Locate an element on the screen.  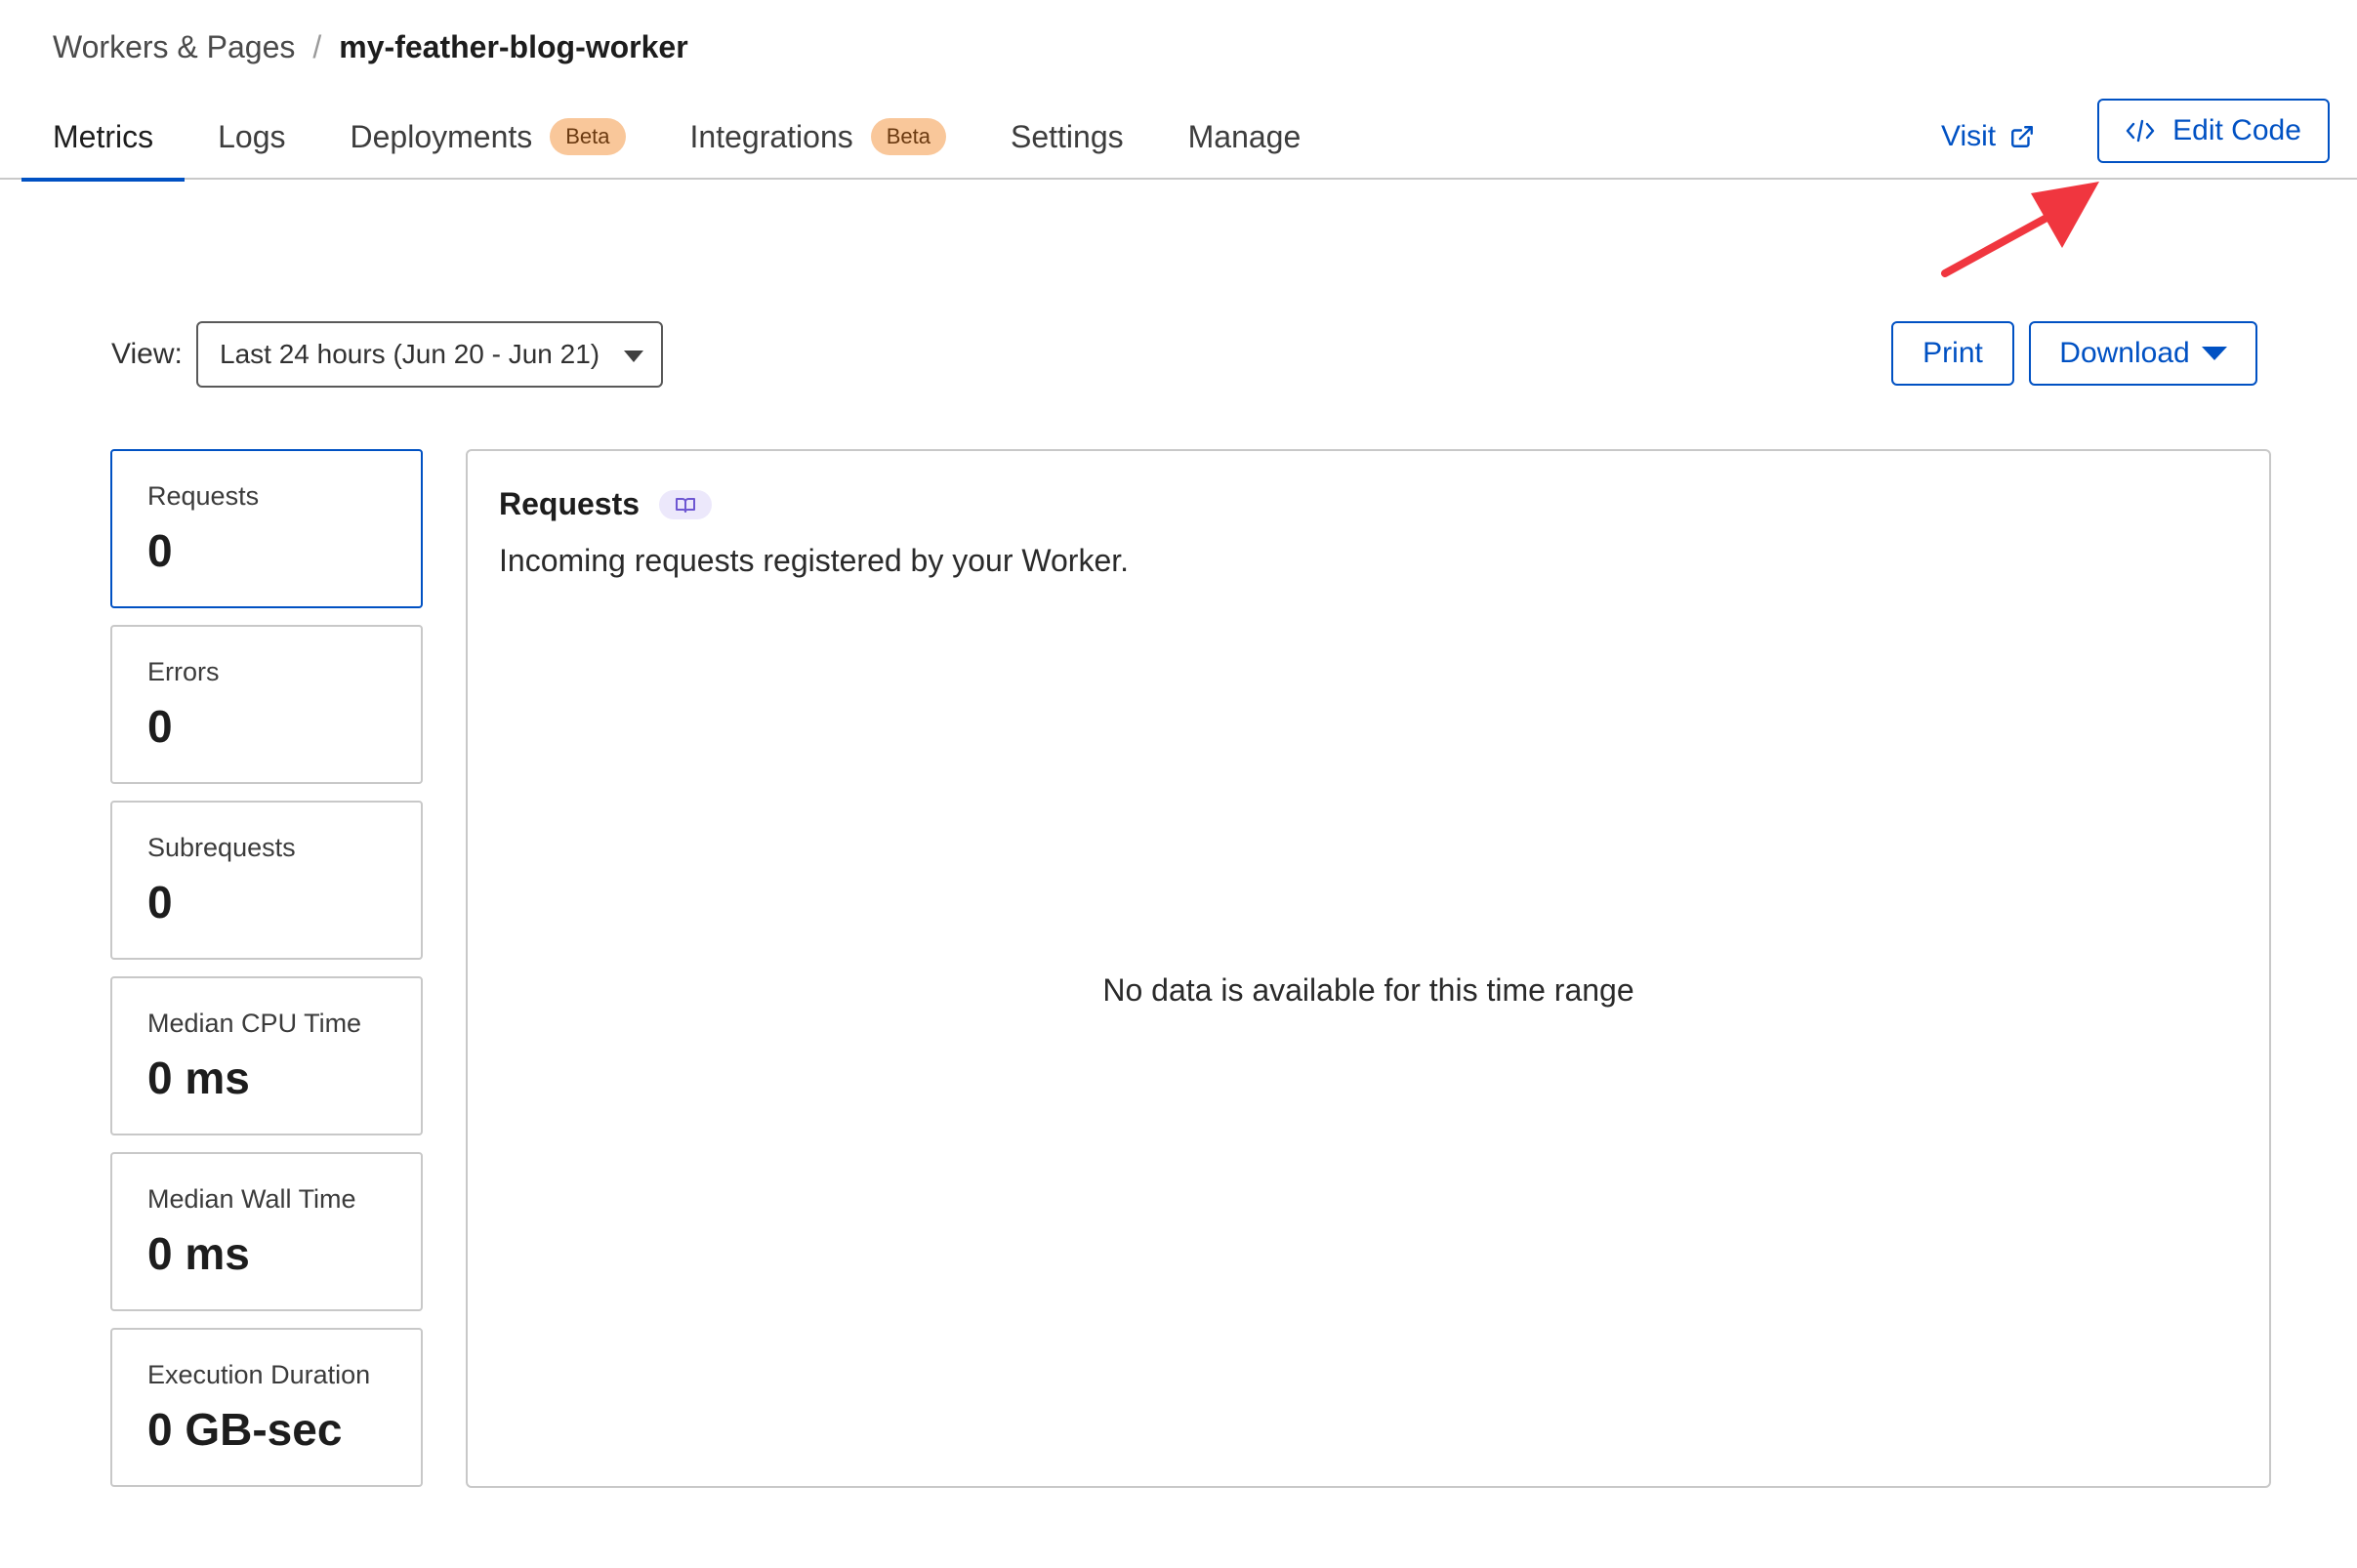
tab-settings: Settings is located at coordinates (1067, 137).